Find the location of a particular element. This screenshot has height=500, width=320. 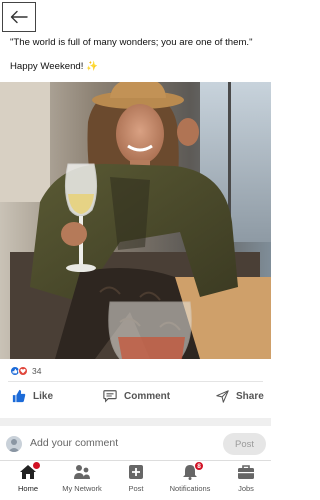

avatar is located at coordinates (14, 444).